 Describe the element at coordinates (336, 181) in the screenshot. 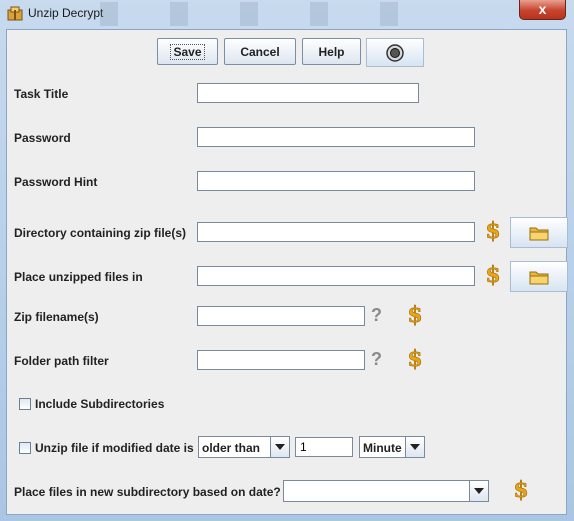

I see `password-hint-input` at that location.